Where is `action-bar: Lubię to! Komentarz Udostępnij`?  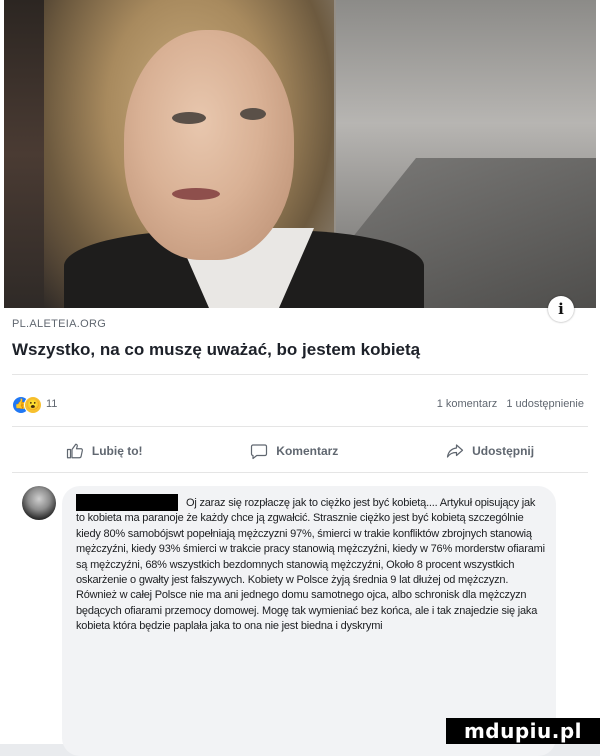 action-bar: Lubię to! Komentarz Udostępnij is located at coordinates (300, 451).